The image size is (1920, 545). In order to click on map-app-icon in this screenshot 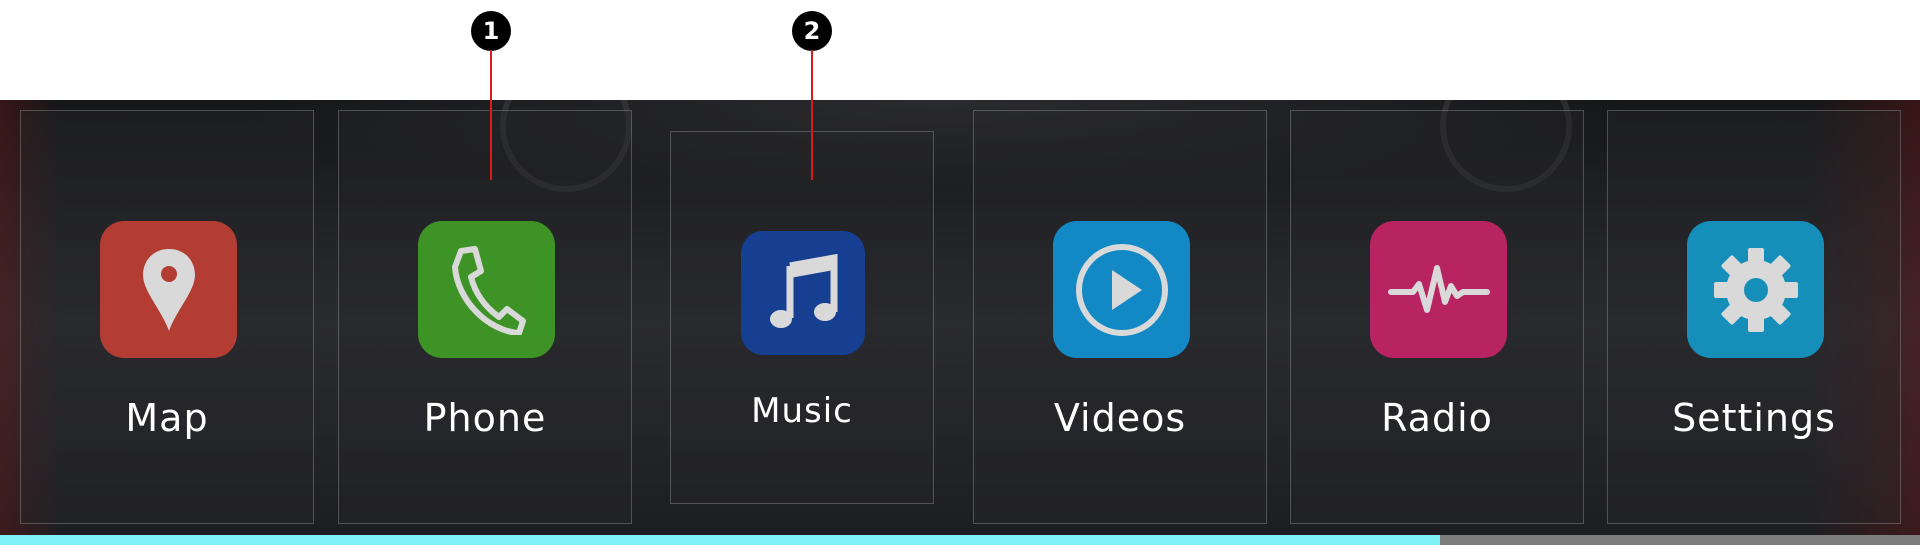, I will do `click(168, 289)`.